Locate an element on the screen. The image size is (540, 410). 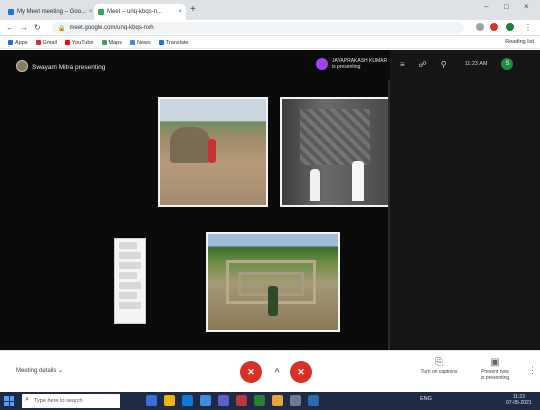
browser-tab-2: Meet – unq-kbqs-n... × is located at coordinates (140, 12).